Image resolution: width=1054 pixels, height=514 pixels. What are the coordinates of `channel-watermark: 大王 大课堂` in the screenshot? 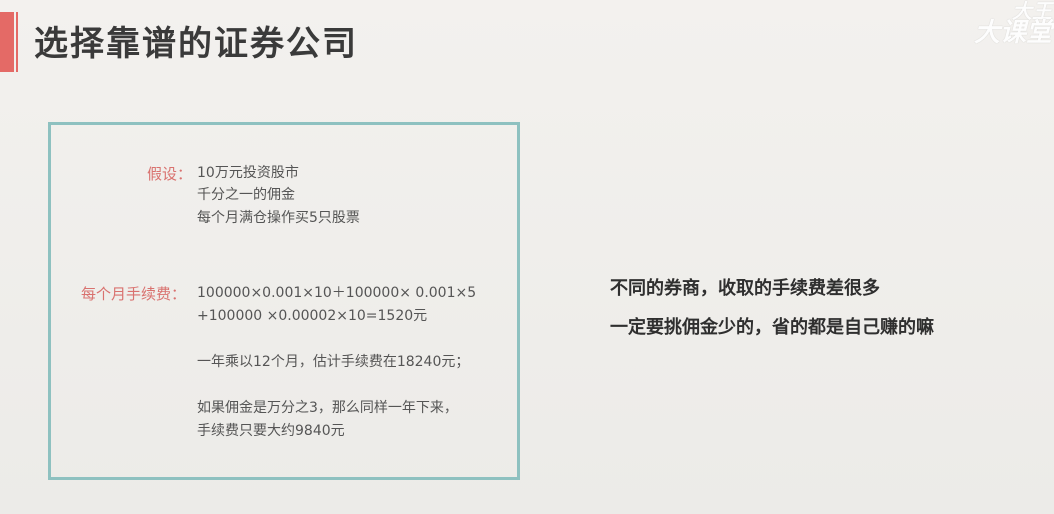 It's located at (1012, 24).